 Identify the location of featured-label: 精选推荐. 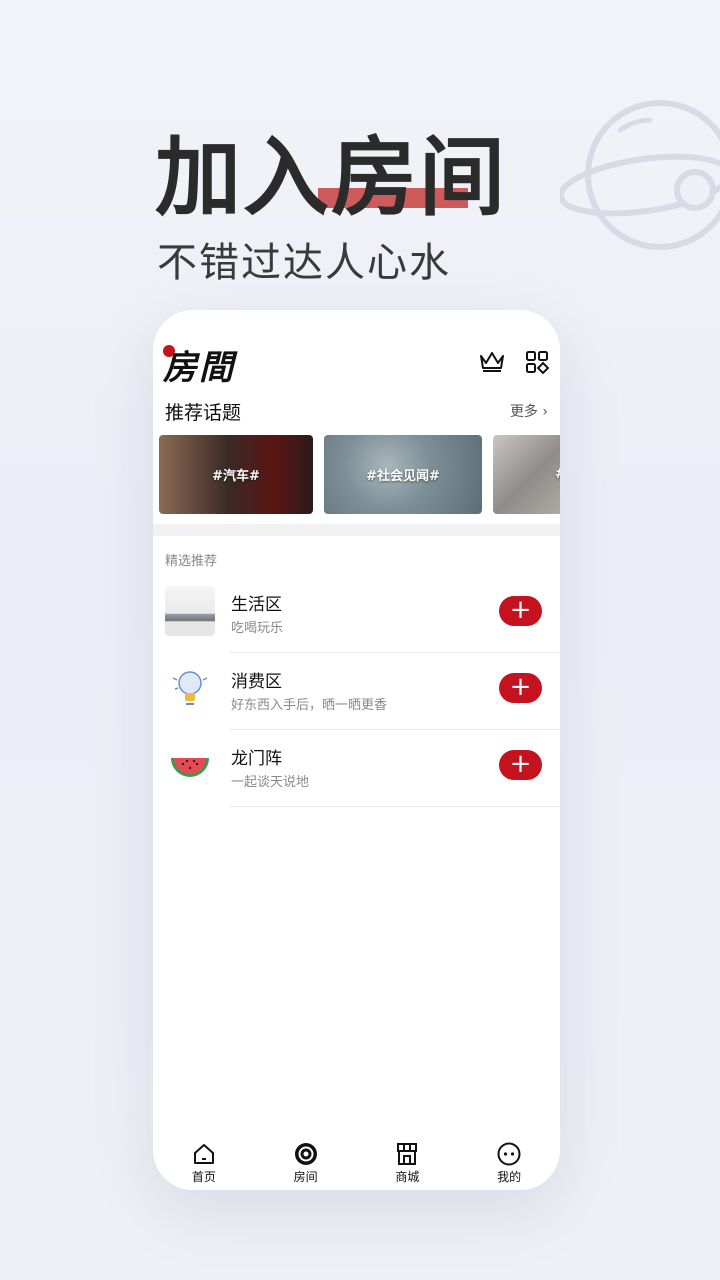
(191, 561).